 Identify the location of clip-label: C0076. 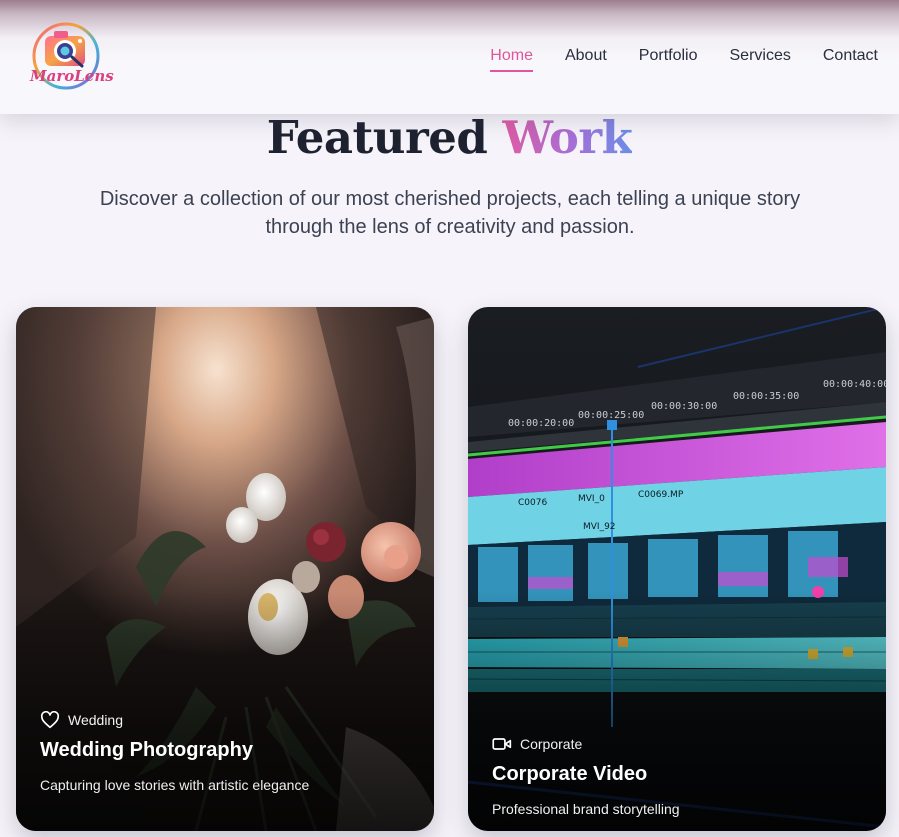
(532, 503).